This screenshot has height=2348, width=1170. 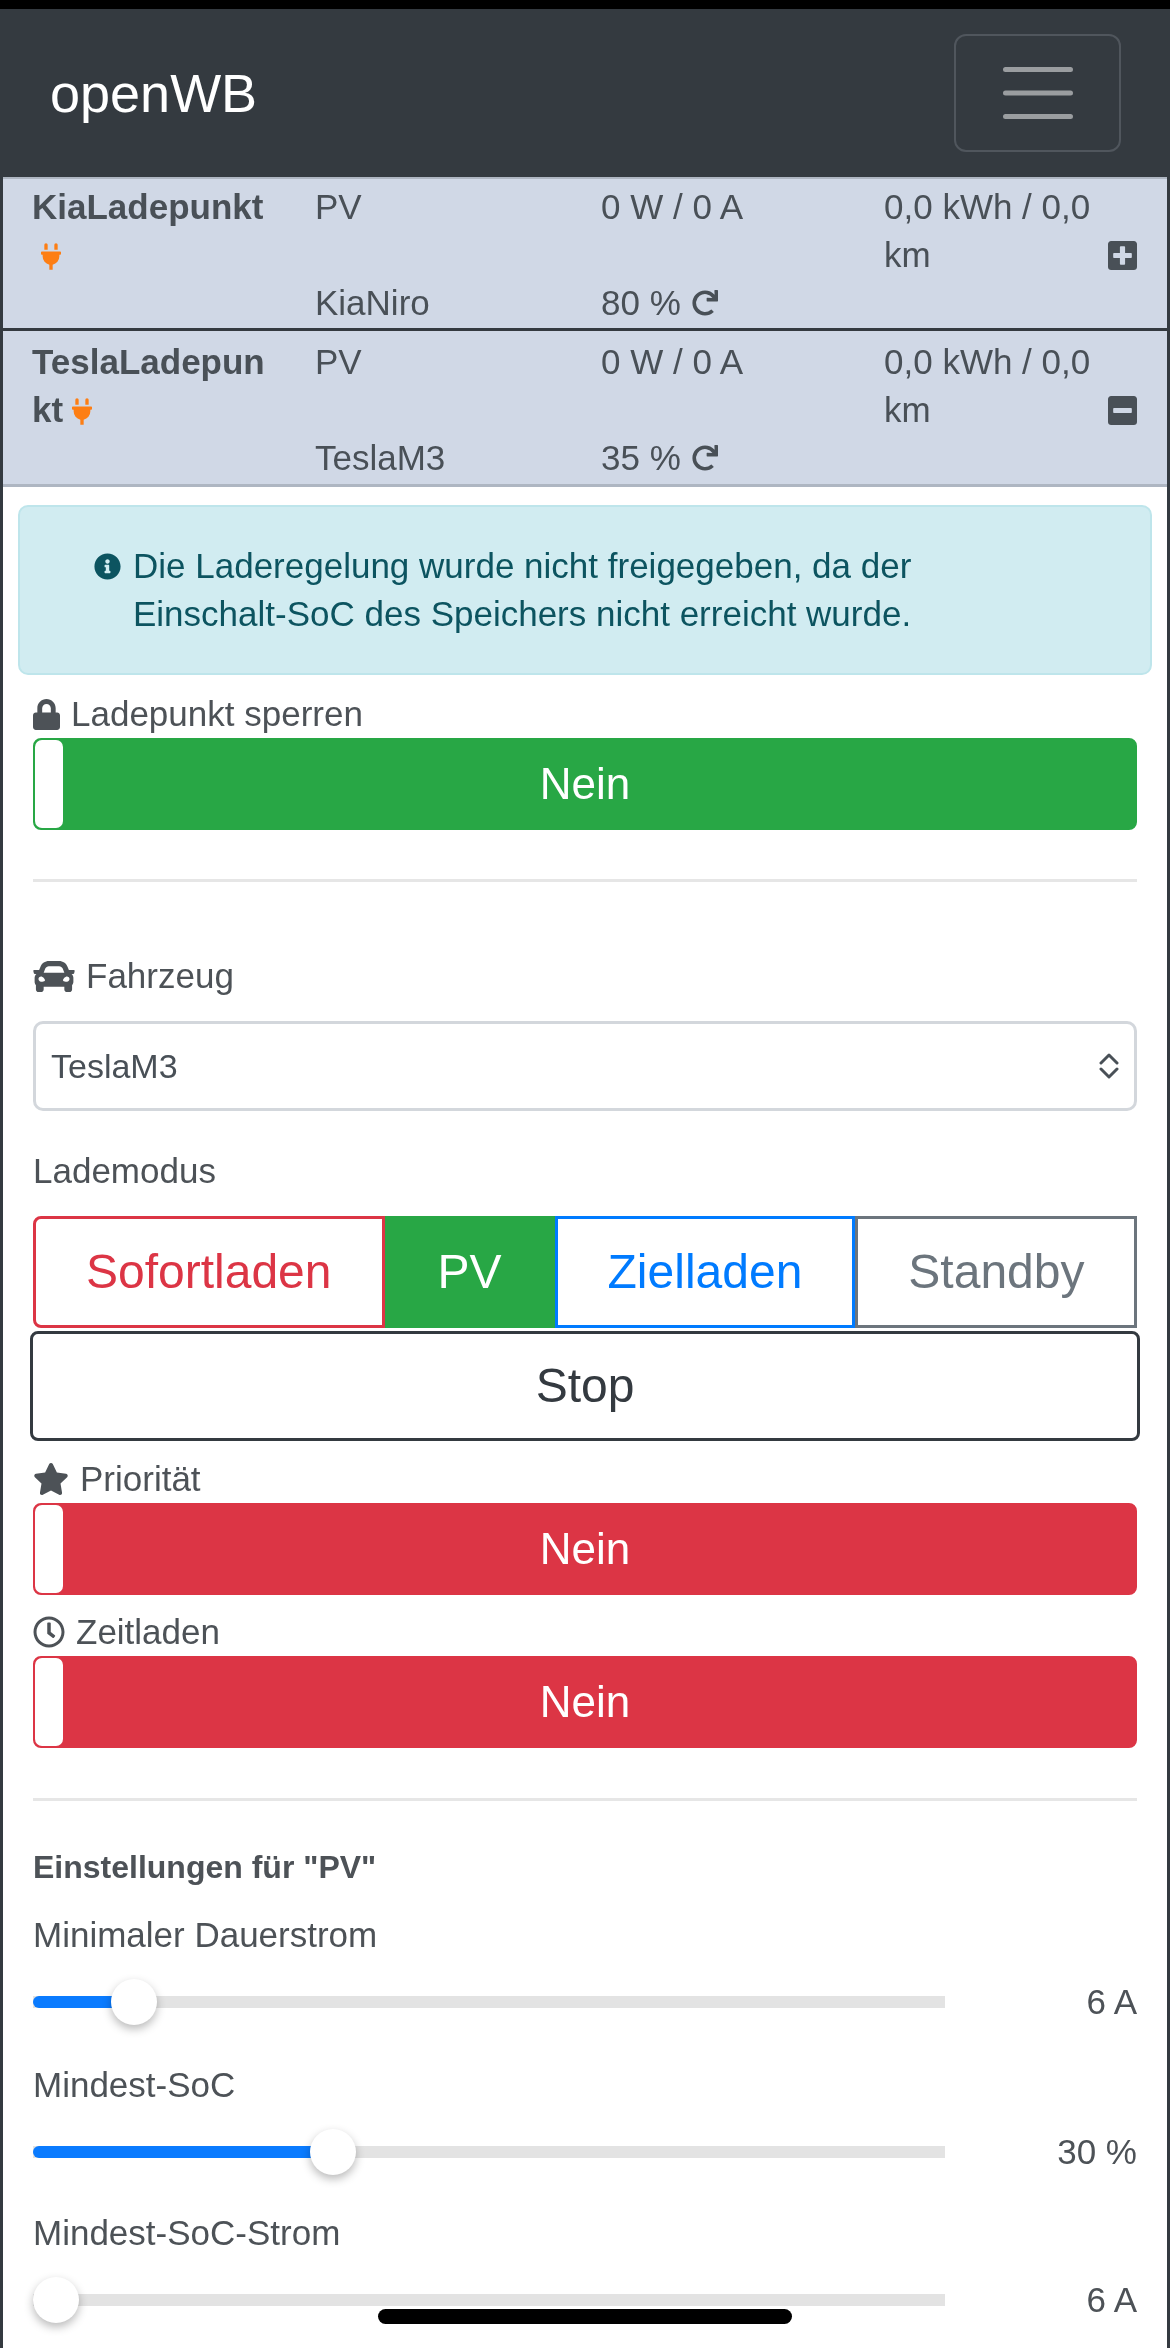 I want to click on mode-button: Sofortladen, so click(x=209, y=1272).